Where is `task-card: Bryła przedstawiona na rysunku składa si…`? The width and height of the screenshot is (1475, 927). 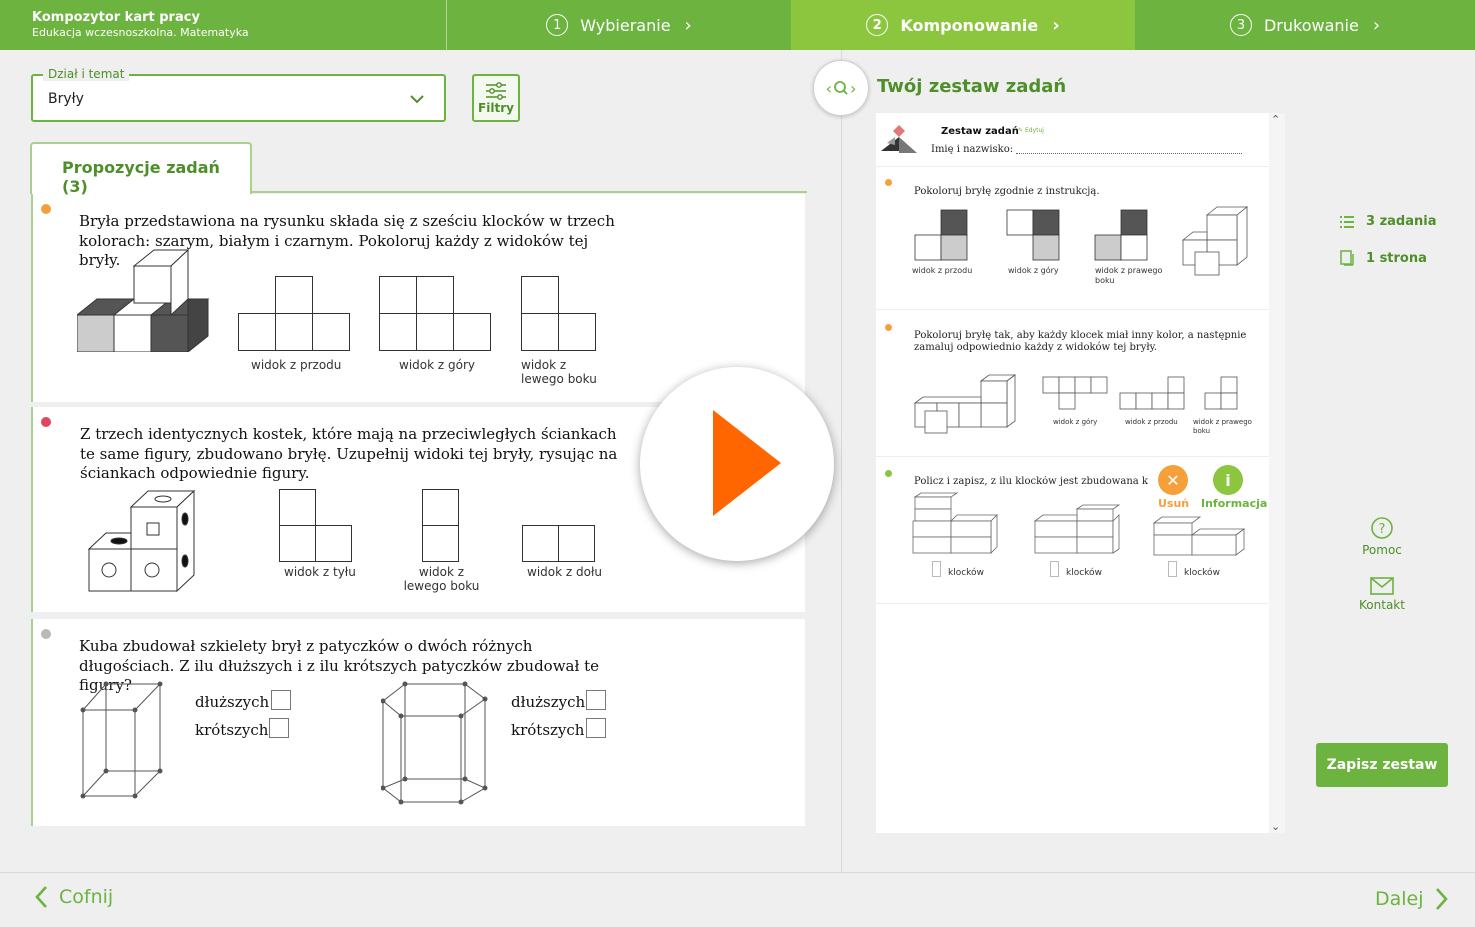
task-card: Bryła przedstawiona na rysunku składa si… is located at coordinates (418, 298).